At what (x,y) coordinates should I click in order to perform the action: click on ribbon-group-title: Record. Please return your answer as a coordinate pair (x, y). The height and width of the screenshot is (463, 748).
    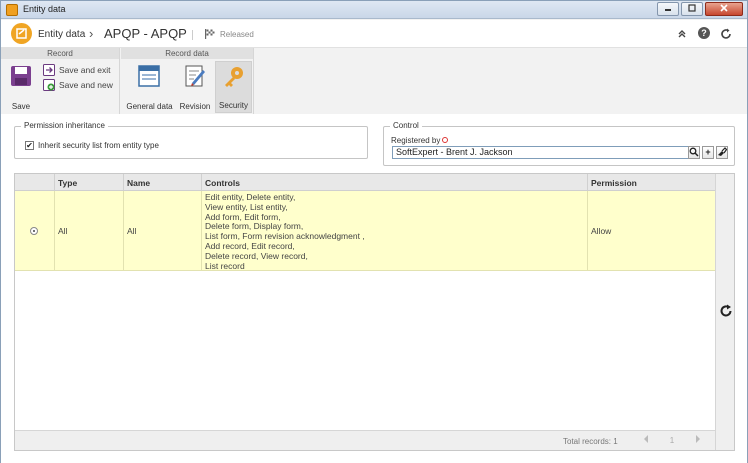
    Looking at the image, I should click on (60, 53).